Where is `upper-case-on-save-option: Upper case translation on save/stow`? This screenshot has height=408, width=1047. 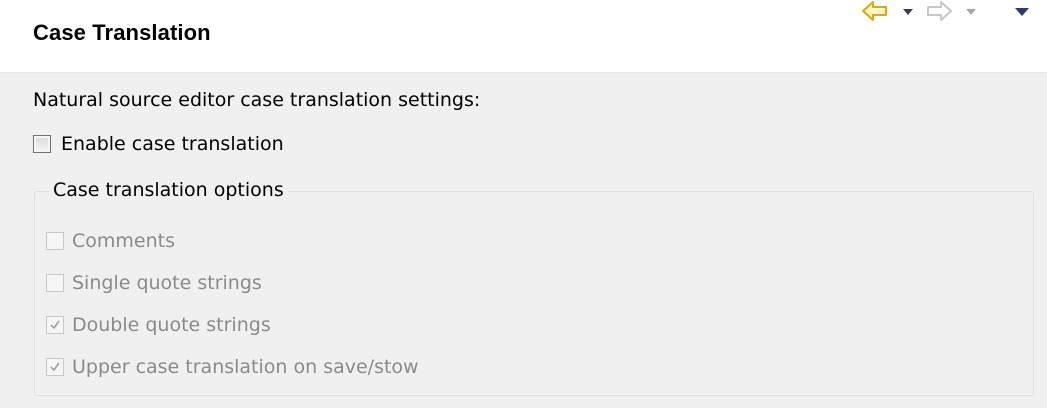 upper-case-on-save-option: Upper case translation on save/stow is located at coordinates (232, 367).